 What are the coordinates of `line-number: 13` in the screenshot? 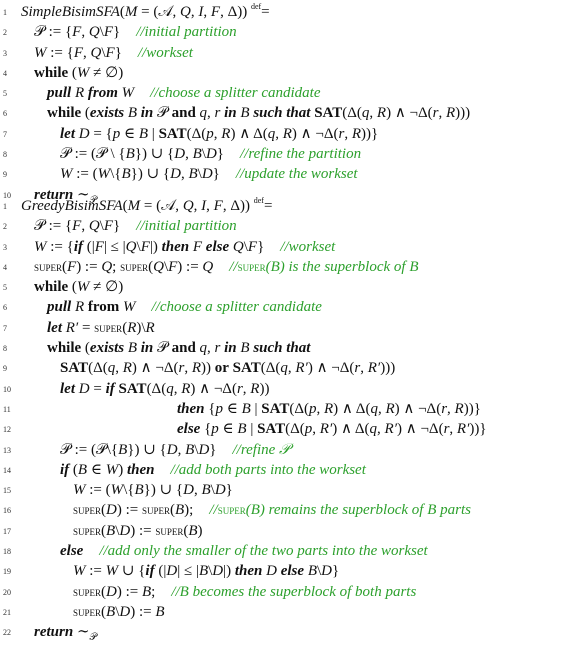 It's located at (7, 450).